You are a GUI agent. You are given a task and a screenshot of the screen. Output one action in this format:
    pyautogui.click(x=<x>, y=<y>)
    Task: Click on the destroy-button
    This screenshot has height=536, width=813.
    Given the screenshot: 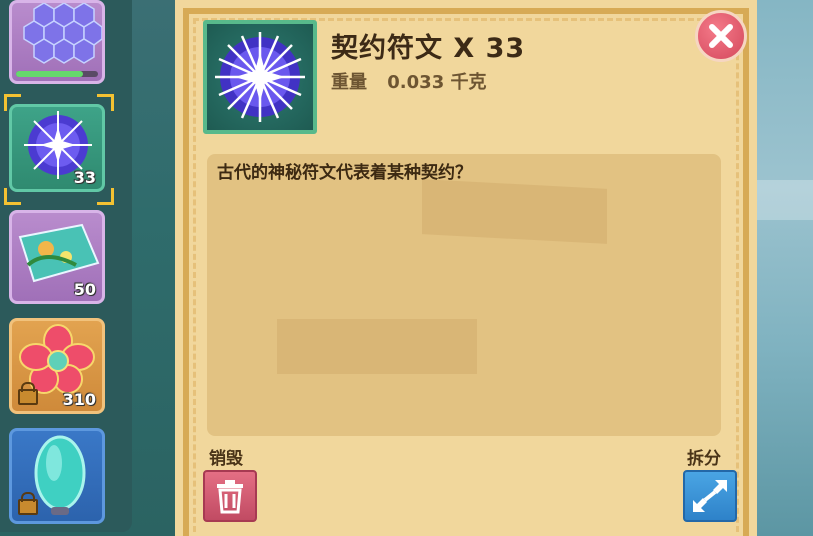 What is the action you would take?
    pyautogui.click(x=230, y=496)
    